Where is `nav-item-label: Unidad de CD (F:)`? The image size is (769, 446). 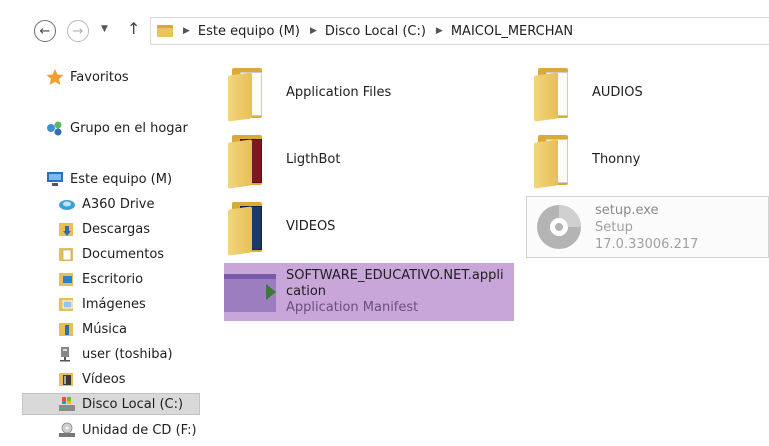
nav-item-label: Unidad de CD (F:) is located at coordinates (139, 430).